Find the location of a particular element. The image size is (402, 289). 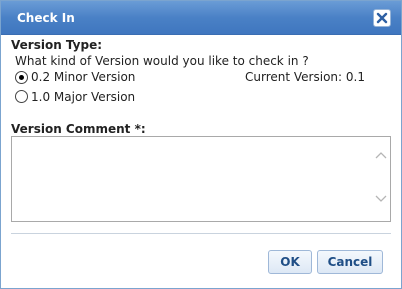

dialog-titlebar: Check In is located at coordinates (201, 18).